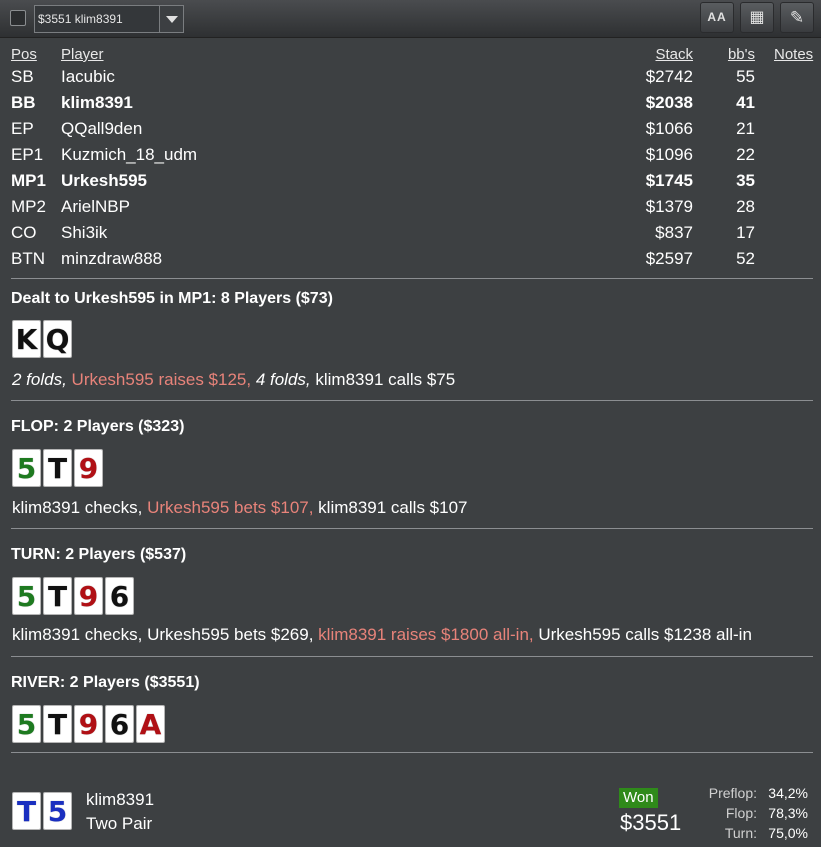 This screenshot has height=847, width=821. I want to click on equity-value: 78,3%, so click(788, 813).